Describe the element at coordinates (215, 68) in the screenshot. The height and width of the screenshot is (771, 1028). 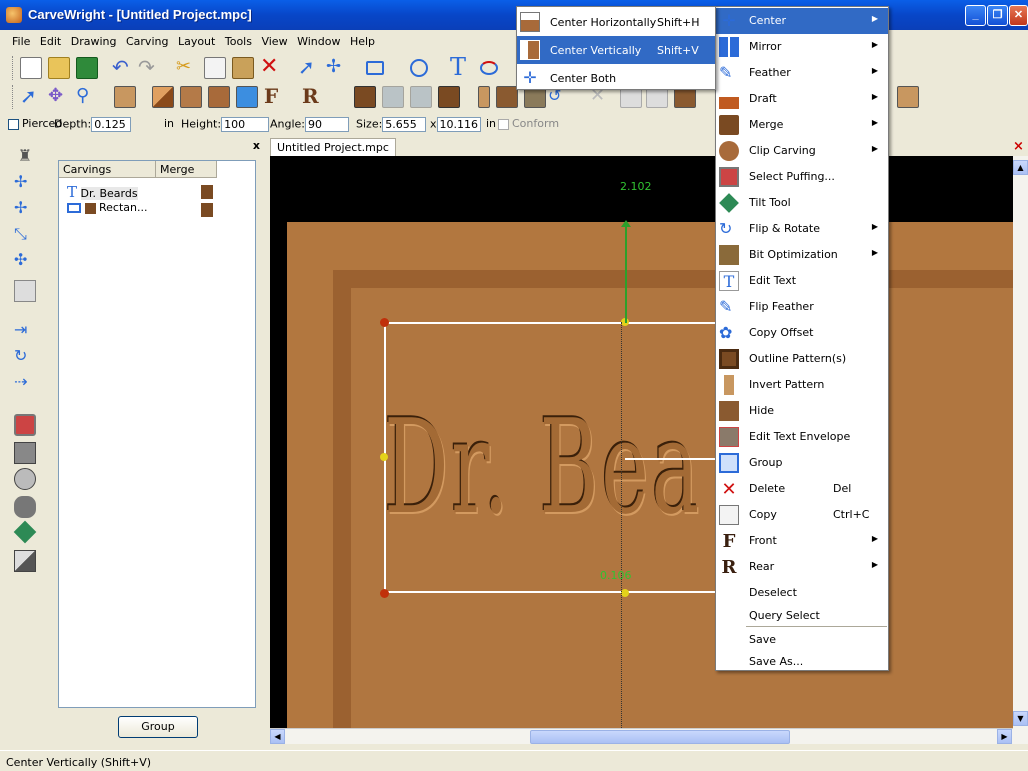
I see `copy-icon` at that location.